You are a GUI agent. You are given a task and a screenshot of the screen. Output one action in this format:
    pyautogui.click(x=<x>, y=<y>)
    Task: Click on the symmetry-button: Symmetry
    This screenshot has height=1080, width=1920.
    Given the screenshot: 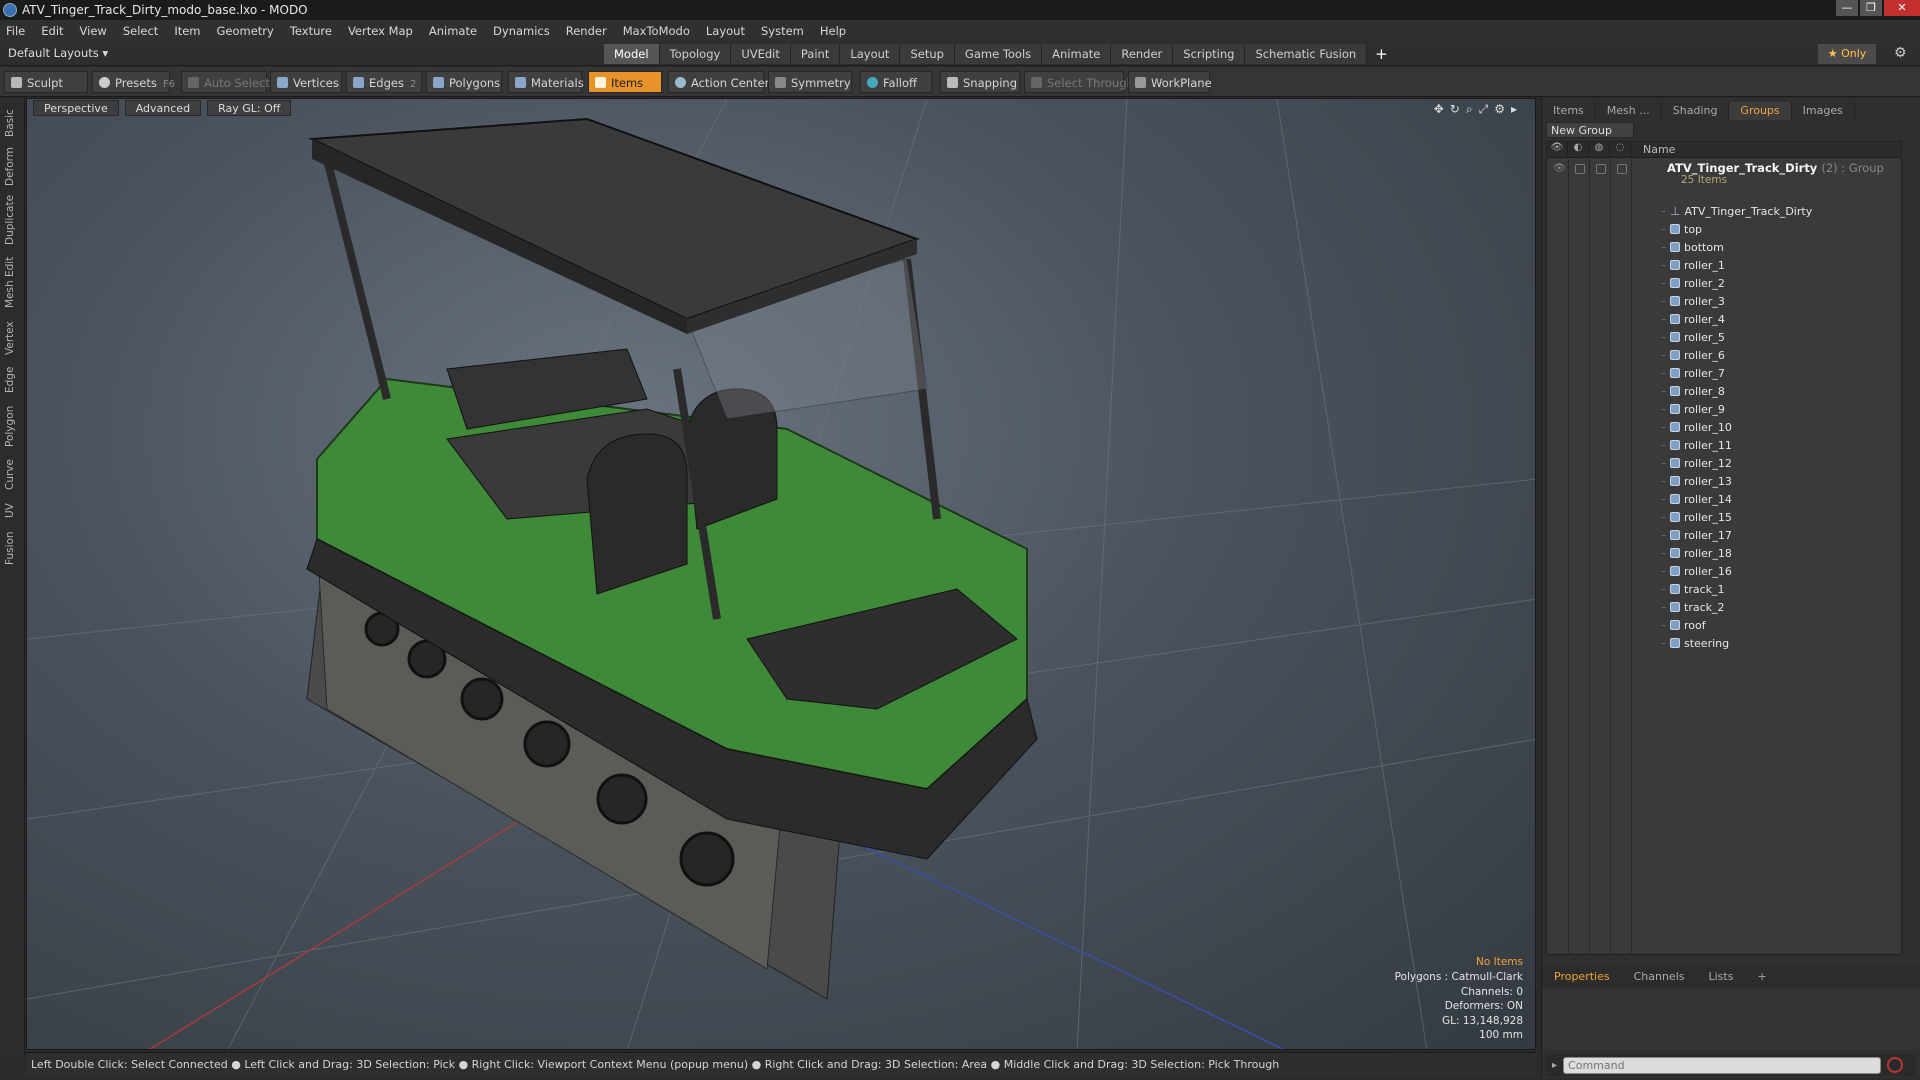 What is the action you would take?
    pyautogui.click(x=810, y=82)
    